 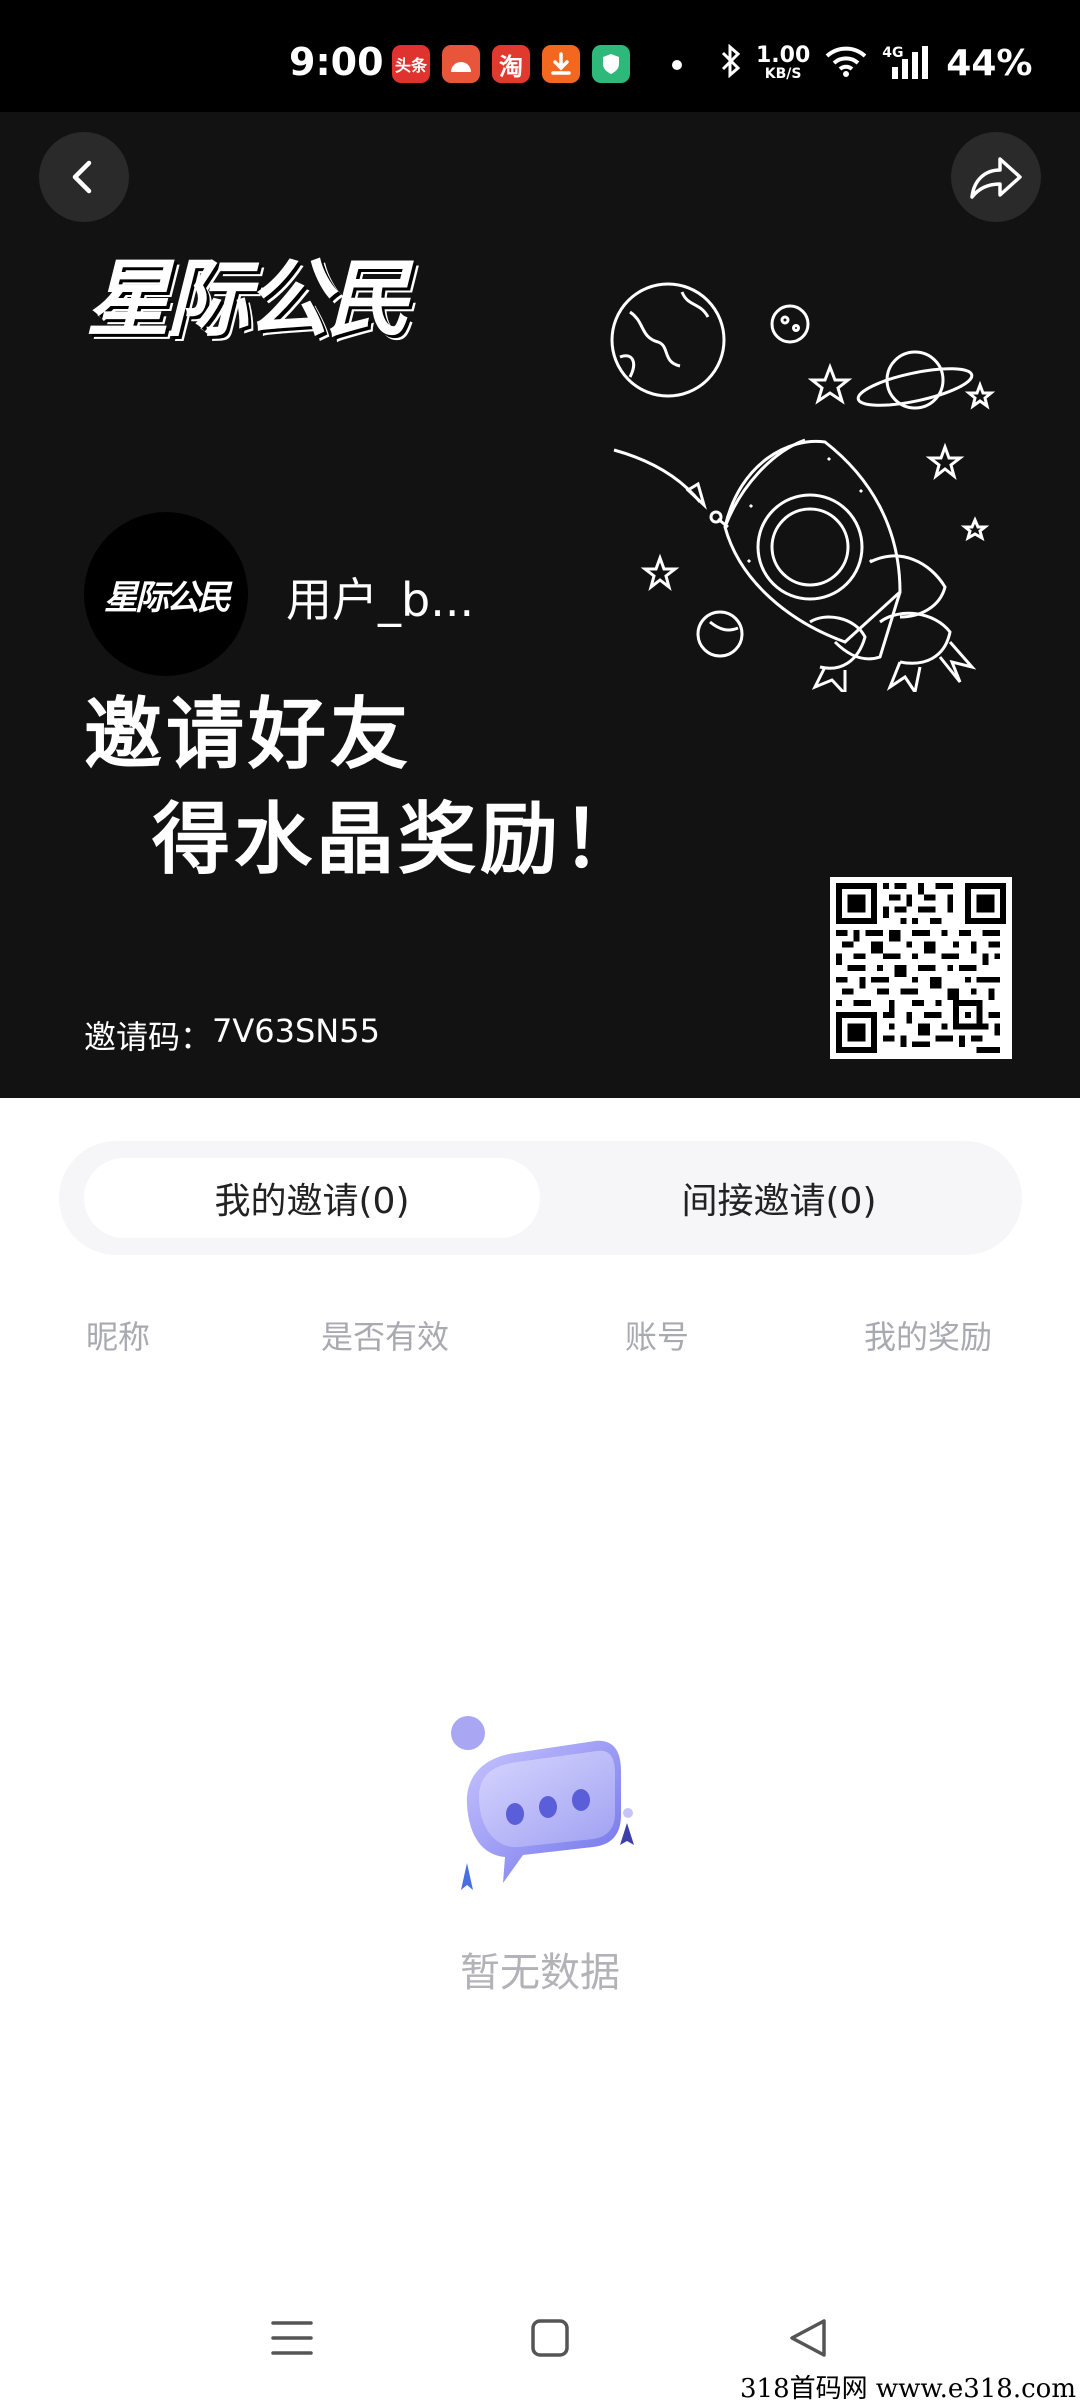 I want to click on headline-line-1: 邀请好友, so click(x=248, y=735).